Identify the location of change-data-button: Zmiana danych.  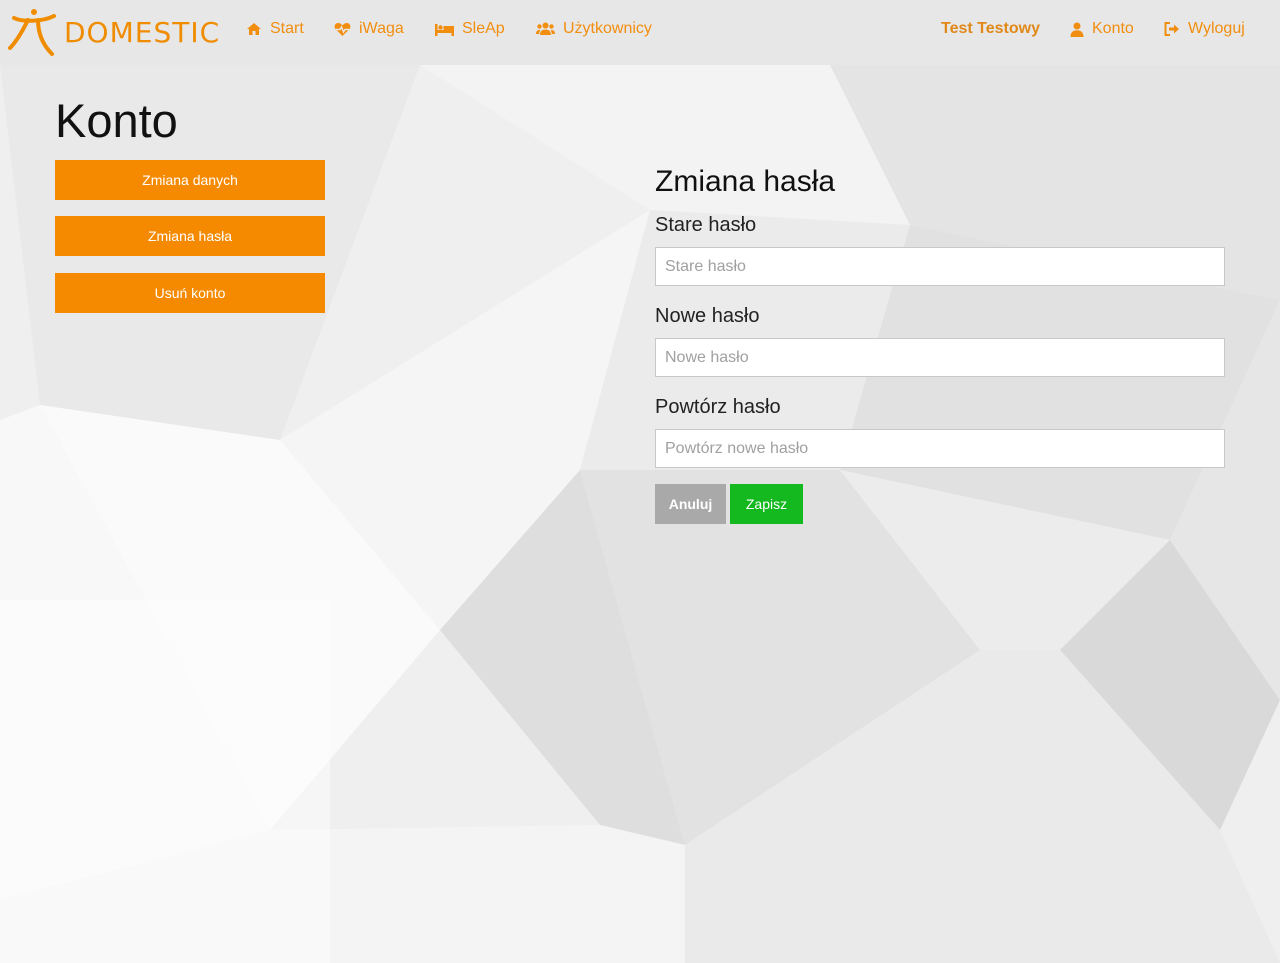
(190, 180).